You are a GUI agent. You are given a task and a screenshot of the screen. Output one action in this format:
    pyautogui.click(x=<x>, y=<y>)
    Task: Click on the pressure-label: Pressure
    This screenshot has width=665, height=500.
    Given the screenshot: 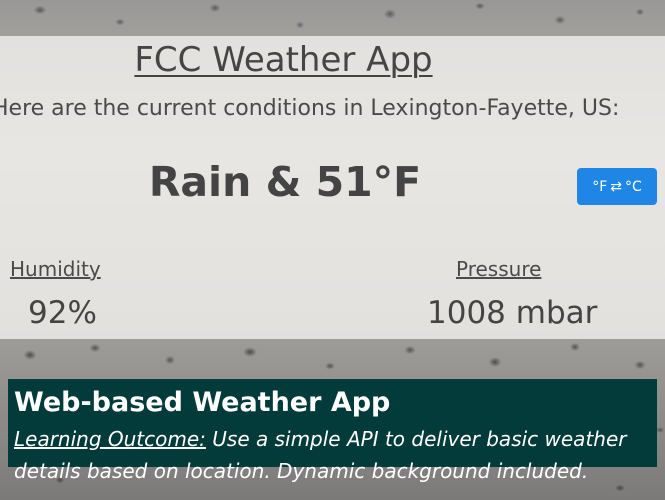 What is the action you would take?
    pyautogui.click(x=499, y=269)
    